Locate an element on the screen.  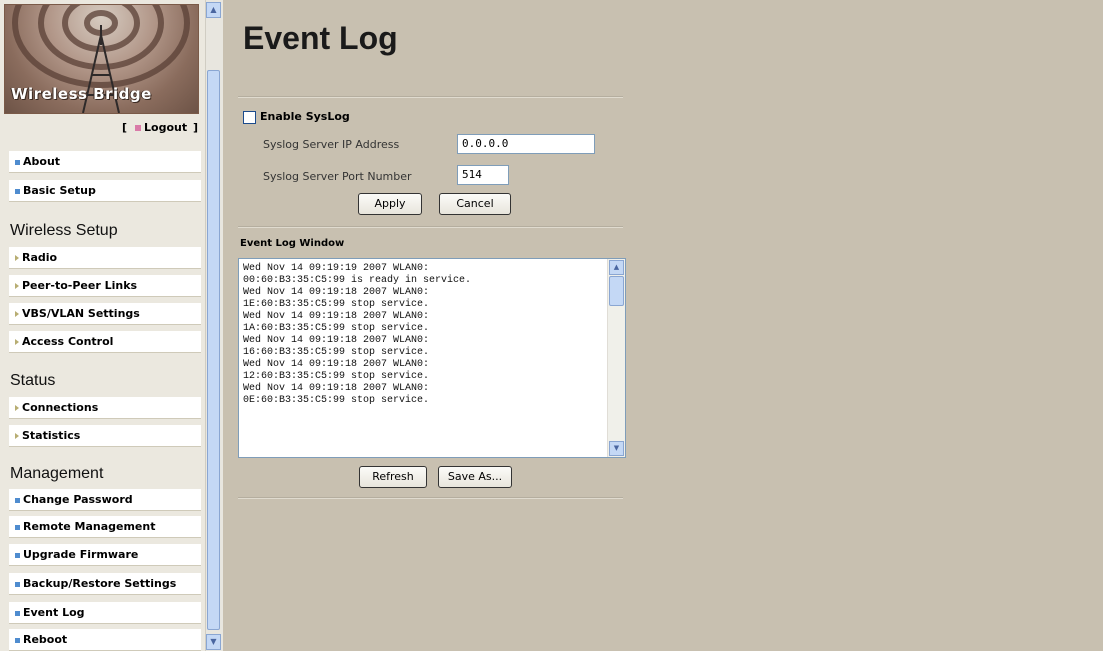
event-log-window-title: Event Log Window is located at coordinates (292, 243).